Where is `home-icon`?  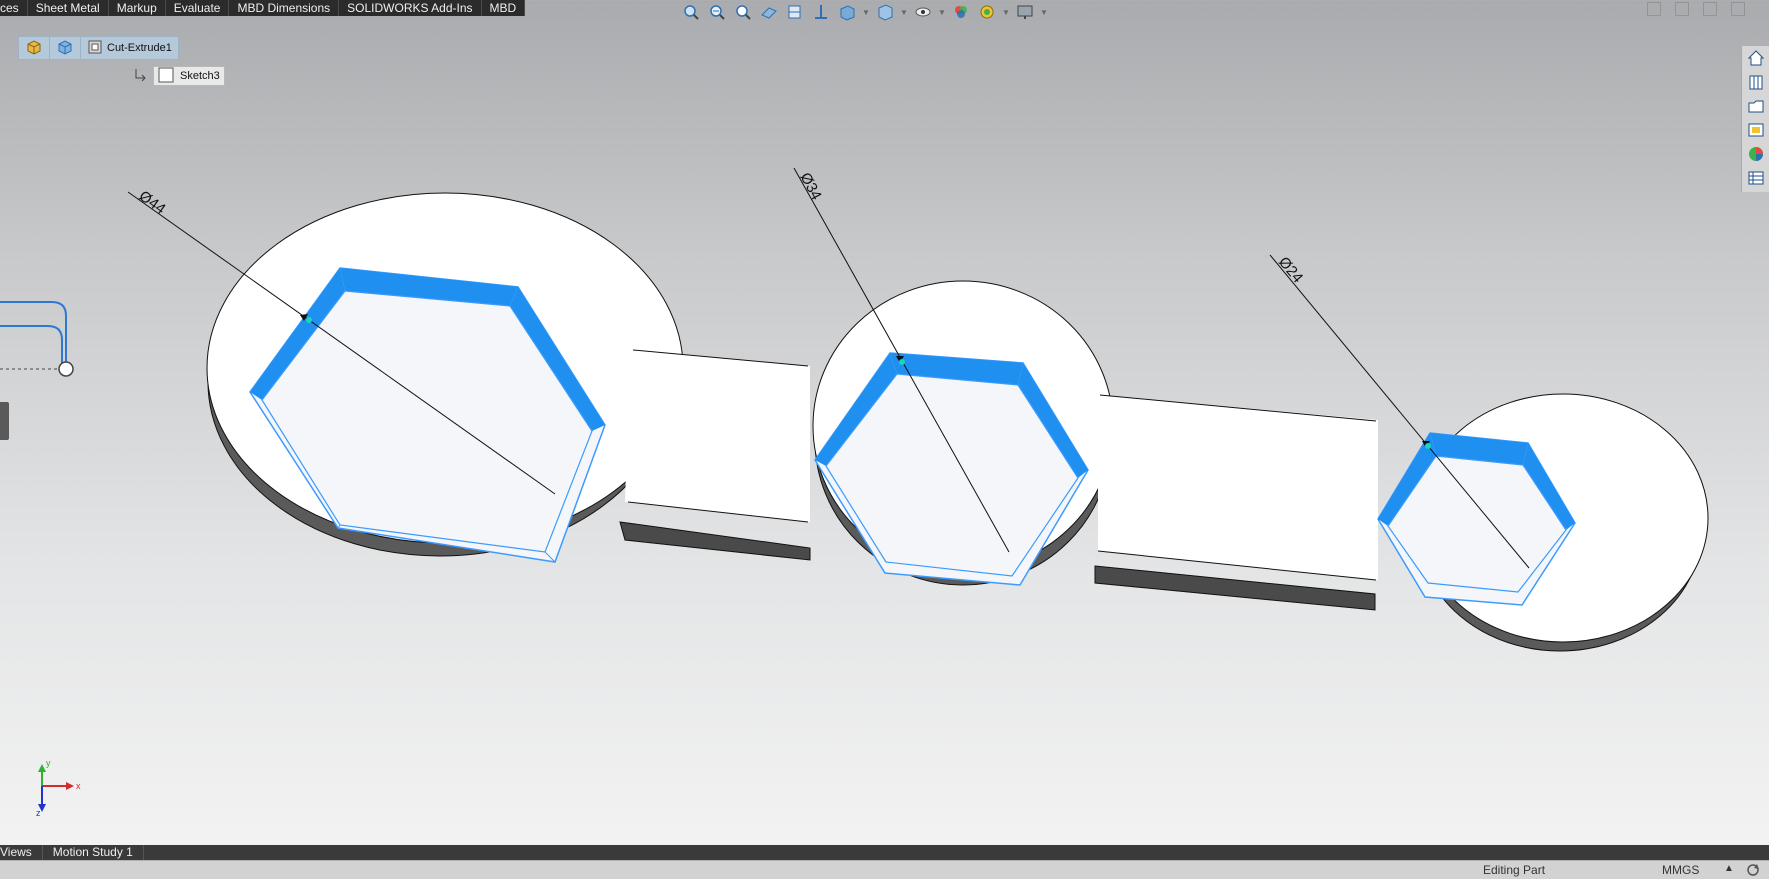
home-icon is located at coordinates (1756, 58).